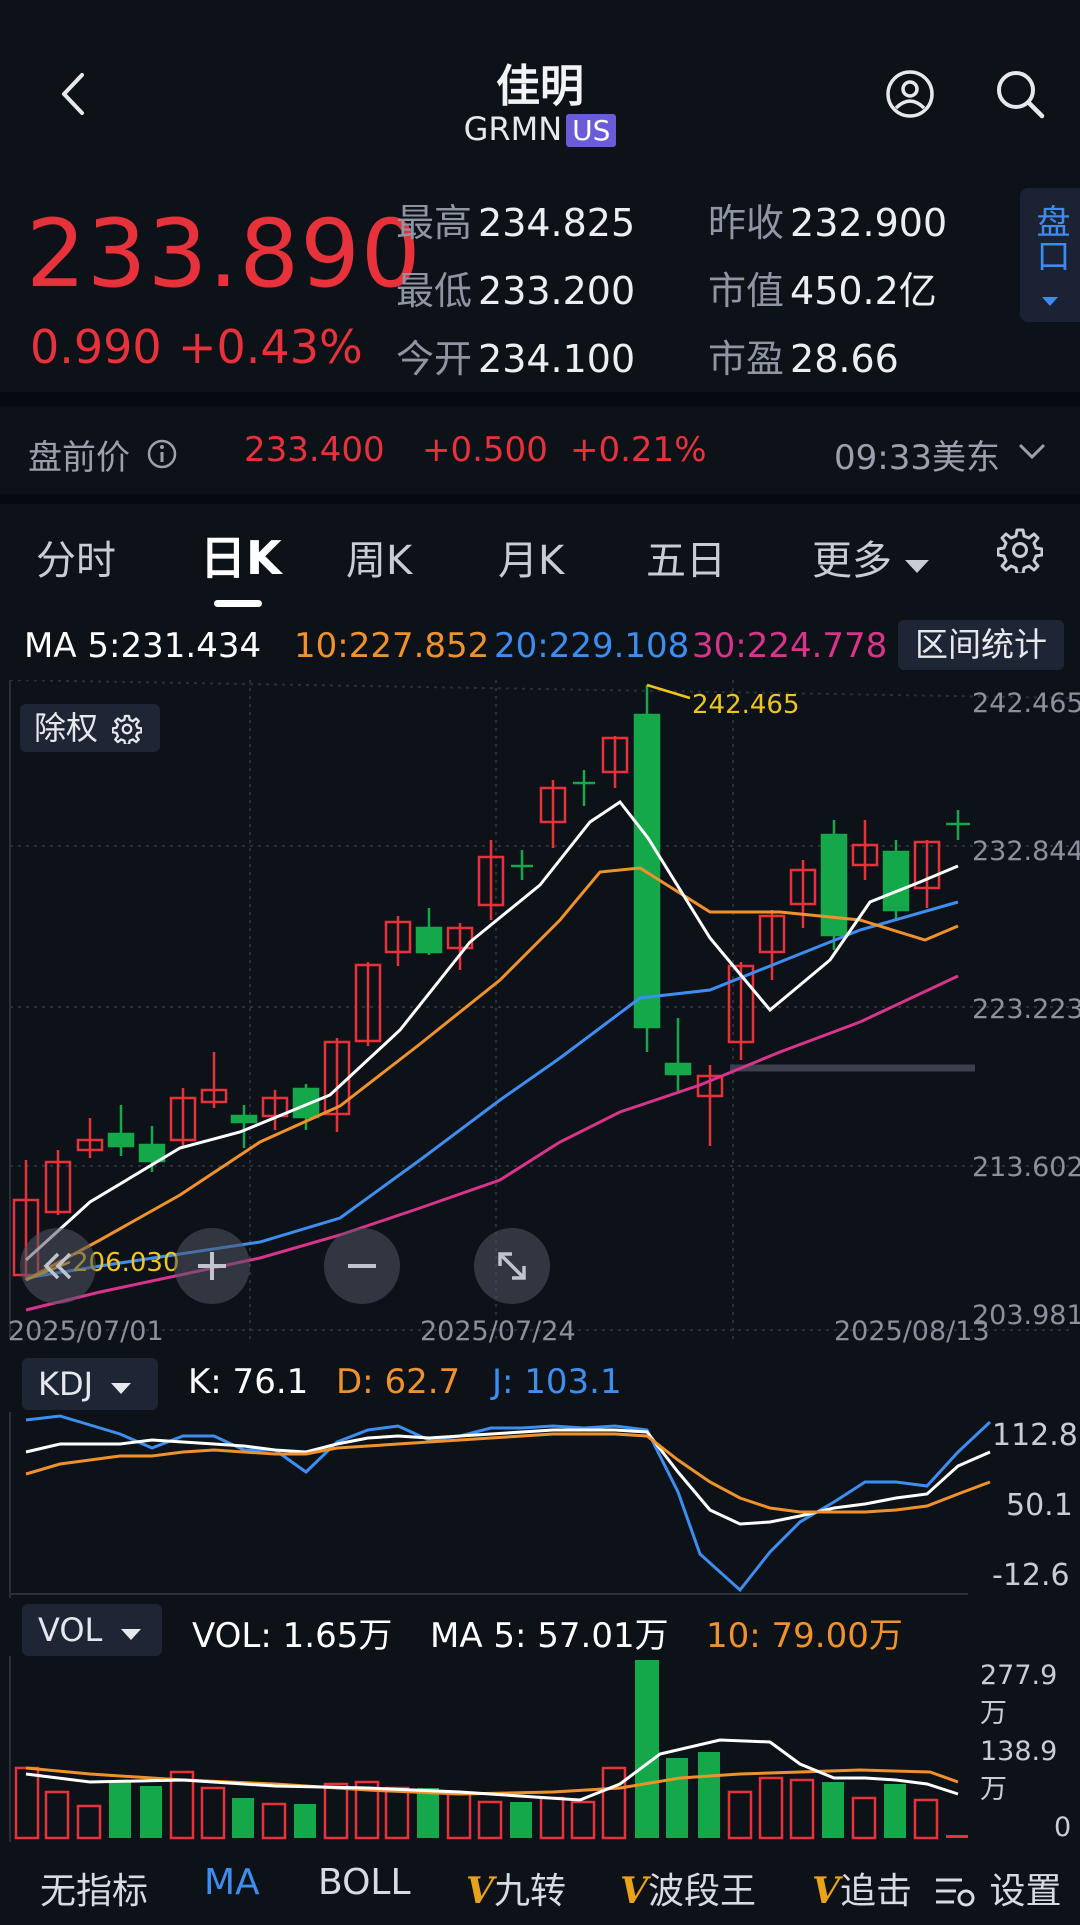 Image resolution: width=1080 pixels, height=1925 pixels. What do you see at coordinates (94, 1888) in the screenshot?
I see `indicator-none: 无指标` at bounding box center [94, 1888].